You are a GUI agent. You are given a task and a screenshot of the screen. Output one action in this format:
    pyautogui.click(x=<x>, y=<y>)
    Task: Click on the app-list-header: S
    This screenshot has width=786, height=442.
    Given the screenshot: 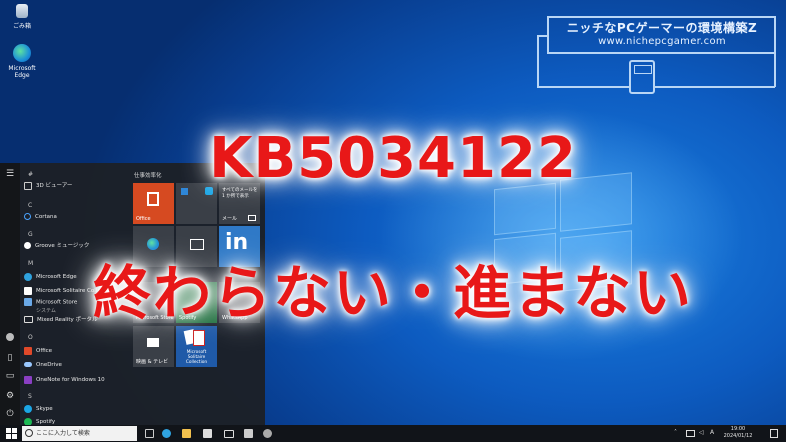 What is the action you would take?
    pyautogui.click(x=30, y=396)
    